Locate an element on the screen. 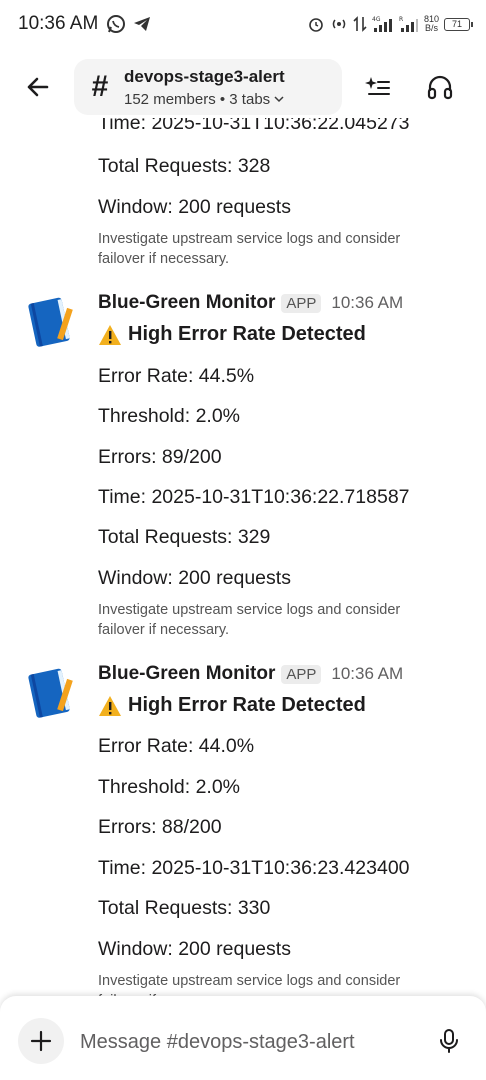 This screenshot has height=1080, width=486. error-rate-line: Error Rate: 44.5% is located at coordinates (176, 376).